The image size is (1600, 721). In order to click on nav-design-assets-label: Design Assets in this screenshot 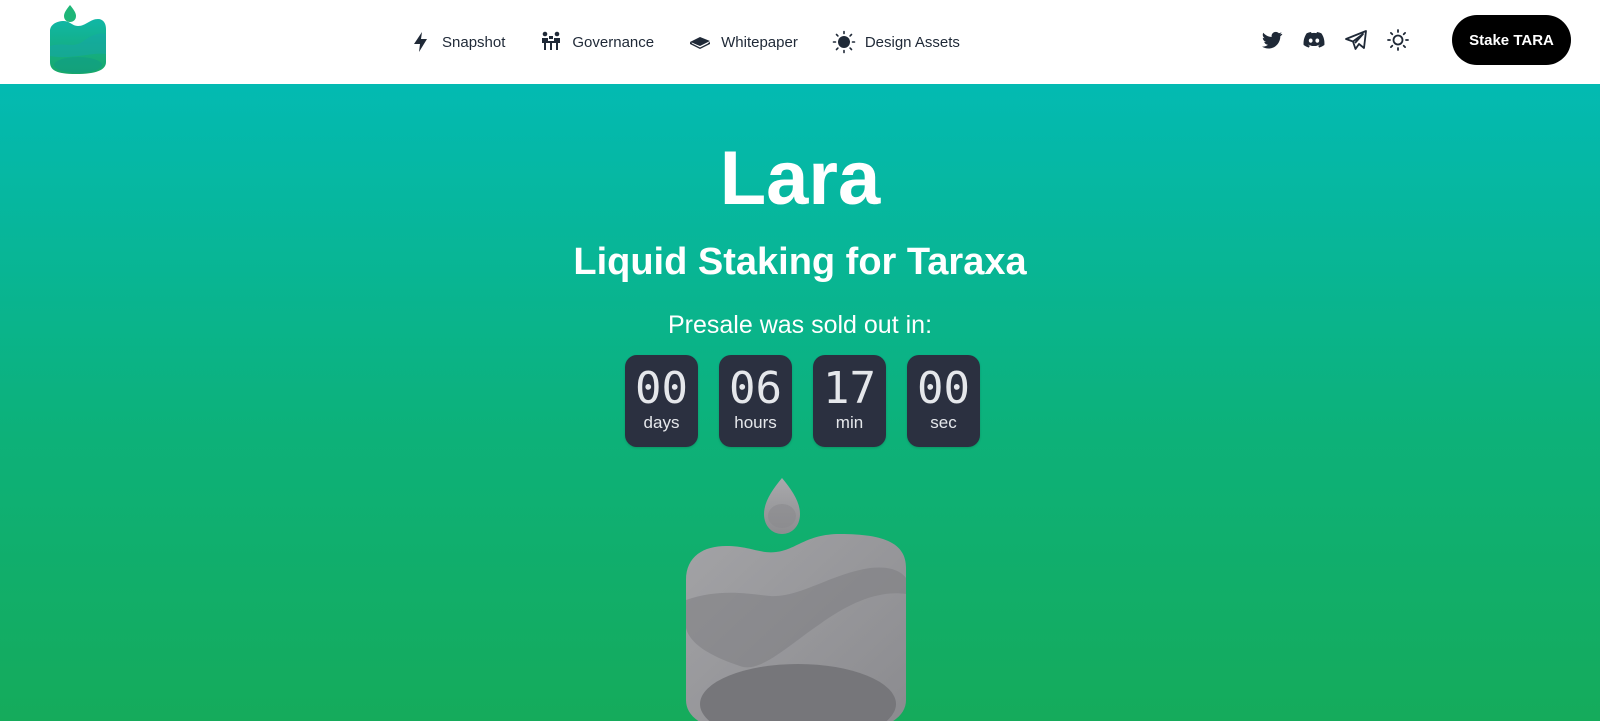, I will do `click(912, 42)`.